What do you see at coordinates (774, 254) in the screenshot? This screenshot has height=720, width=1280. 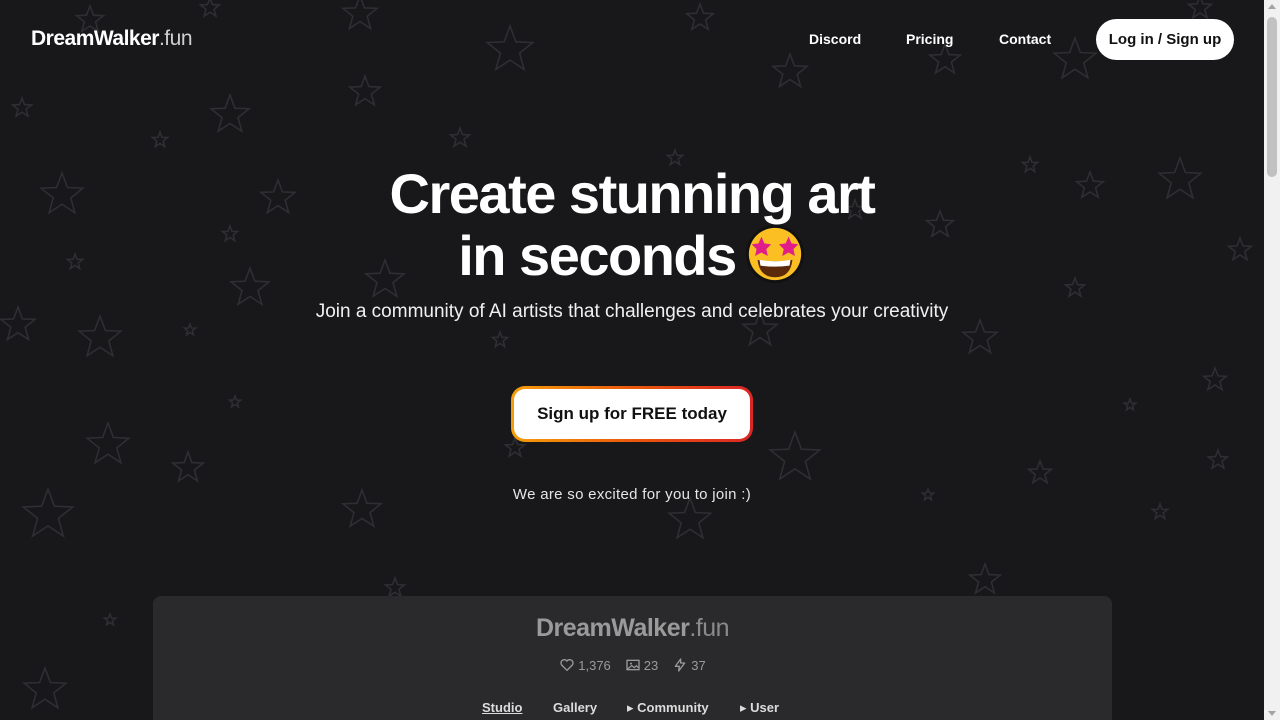 I see `star-struck-emoji-icon` at bounding box center [774, 254].